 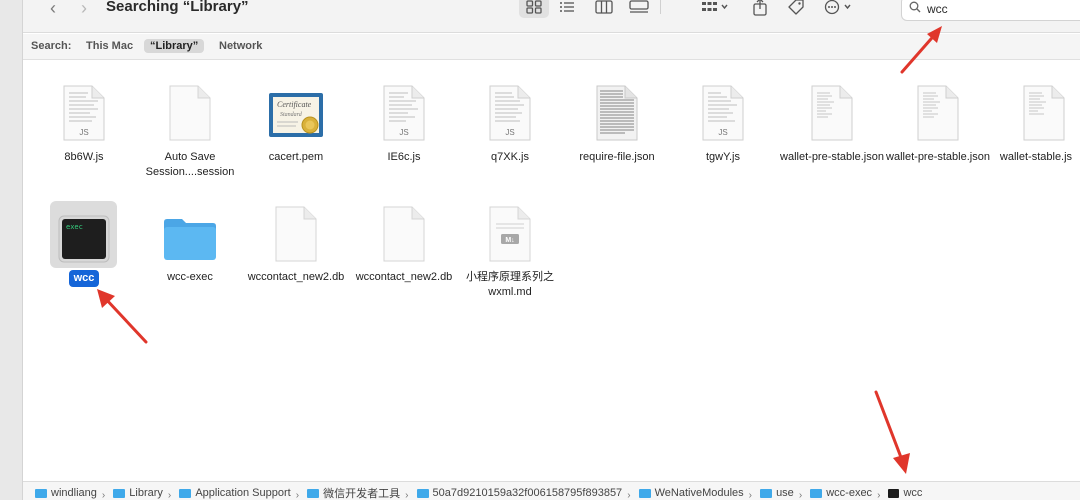 I want to click on svg-text: exec, so click(x=74, y=227).